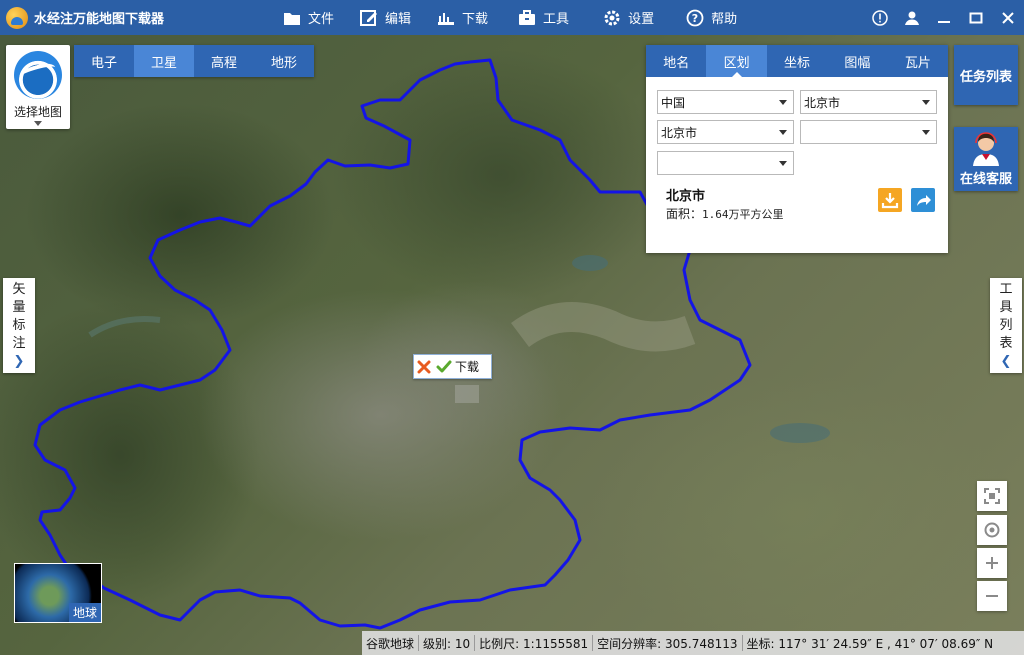 The width and height of the screenshot is (1024, 655). I want to click on province-select: 北京市, so click(868, 102).